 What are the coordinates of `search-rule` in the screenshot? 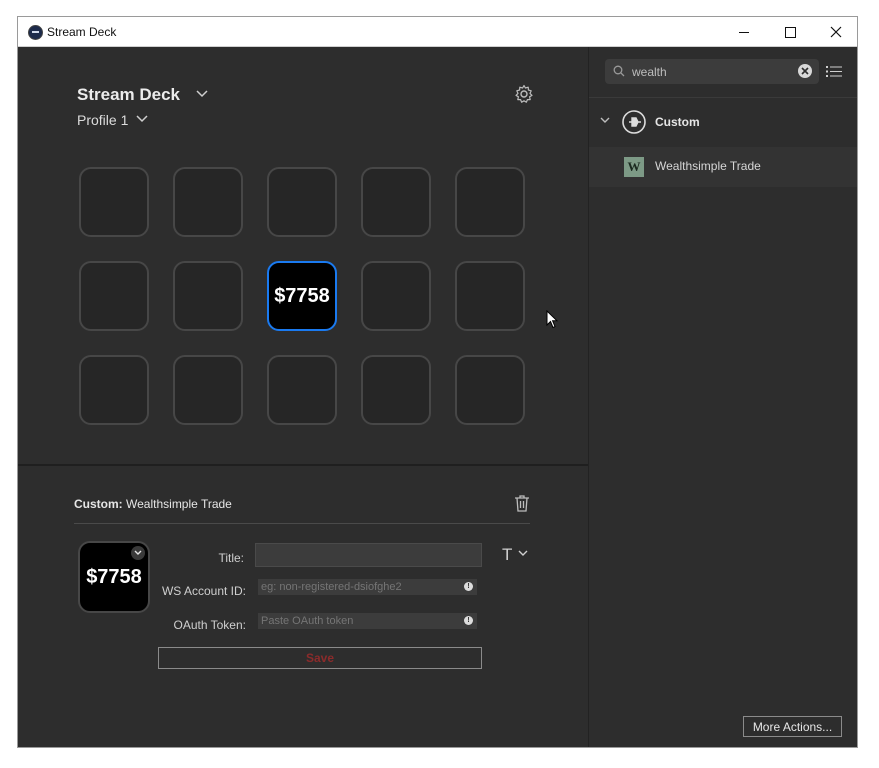 It's located at (723, 97).